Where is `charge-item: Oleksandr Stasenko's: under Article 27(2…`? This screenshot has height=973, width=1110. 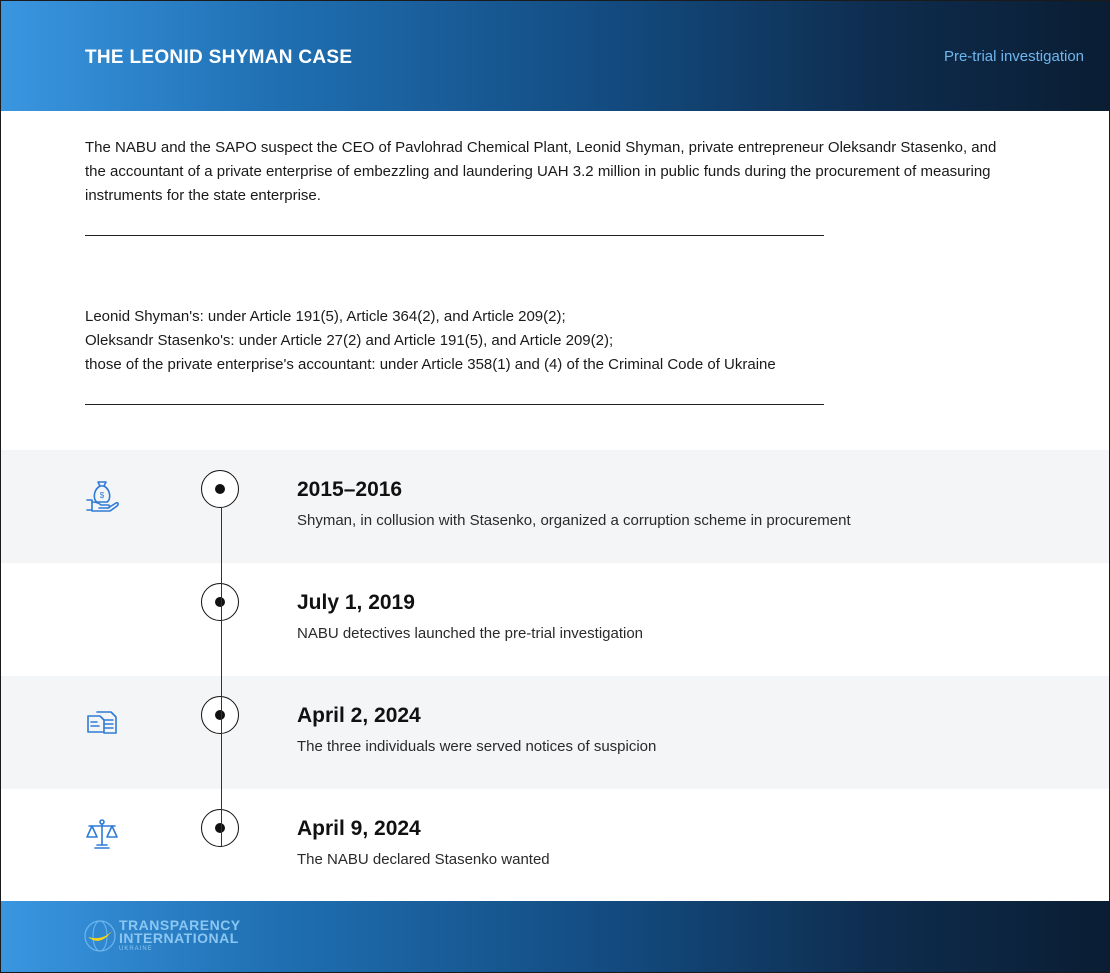 charge-item: Oleksandr Stasenko's: under Article 27(2… is located at coordinates (349, 340).